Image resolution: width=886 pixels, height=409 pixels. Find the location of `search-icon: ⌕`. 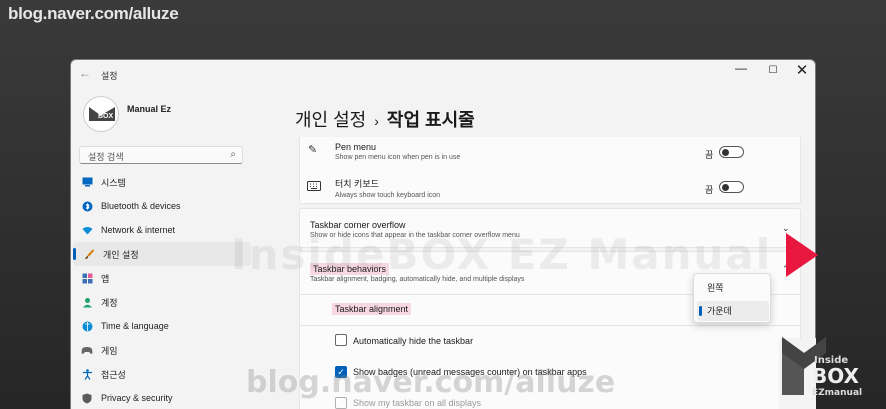

search-icon: ⌕ is located at coordinates (233, 154).